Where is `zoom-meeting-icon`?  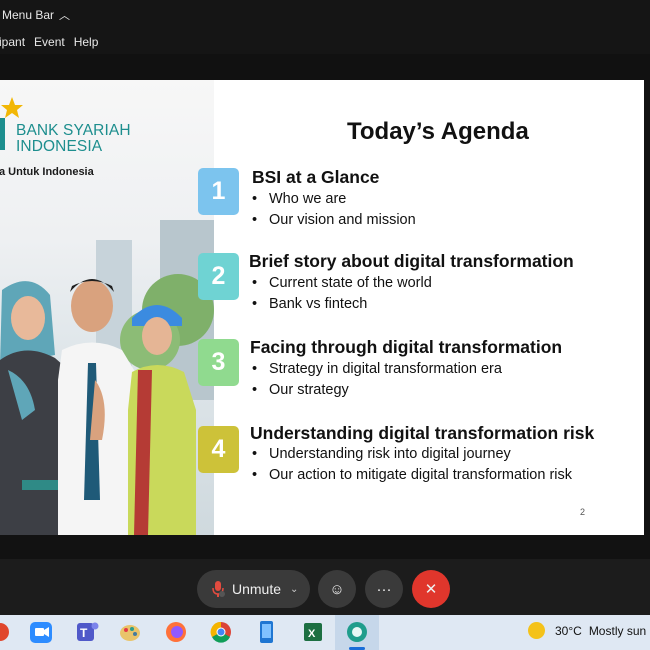
zoom-meeting-icon is located at coordinates (357, 632).